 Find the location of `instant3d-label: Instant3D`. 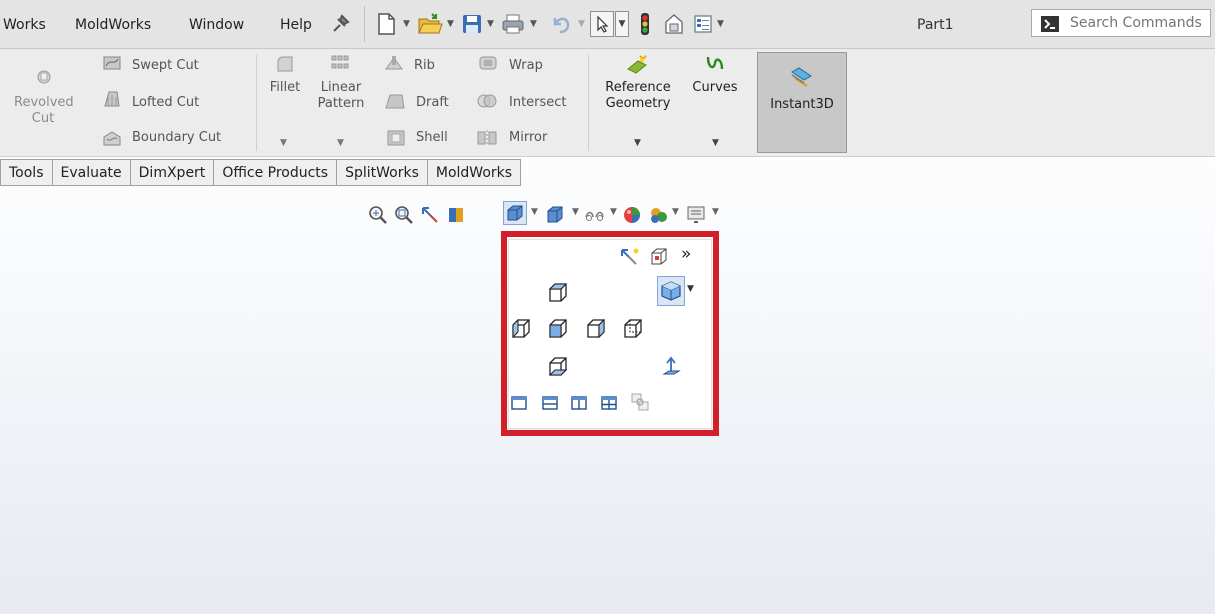

instant3d-label: Instant3D is located at coordinates (802, 104).